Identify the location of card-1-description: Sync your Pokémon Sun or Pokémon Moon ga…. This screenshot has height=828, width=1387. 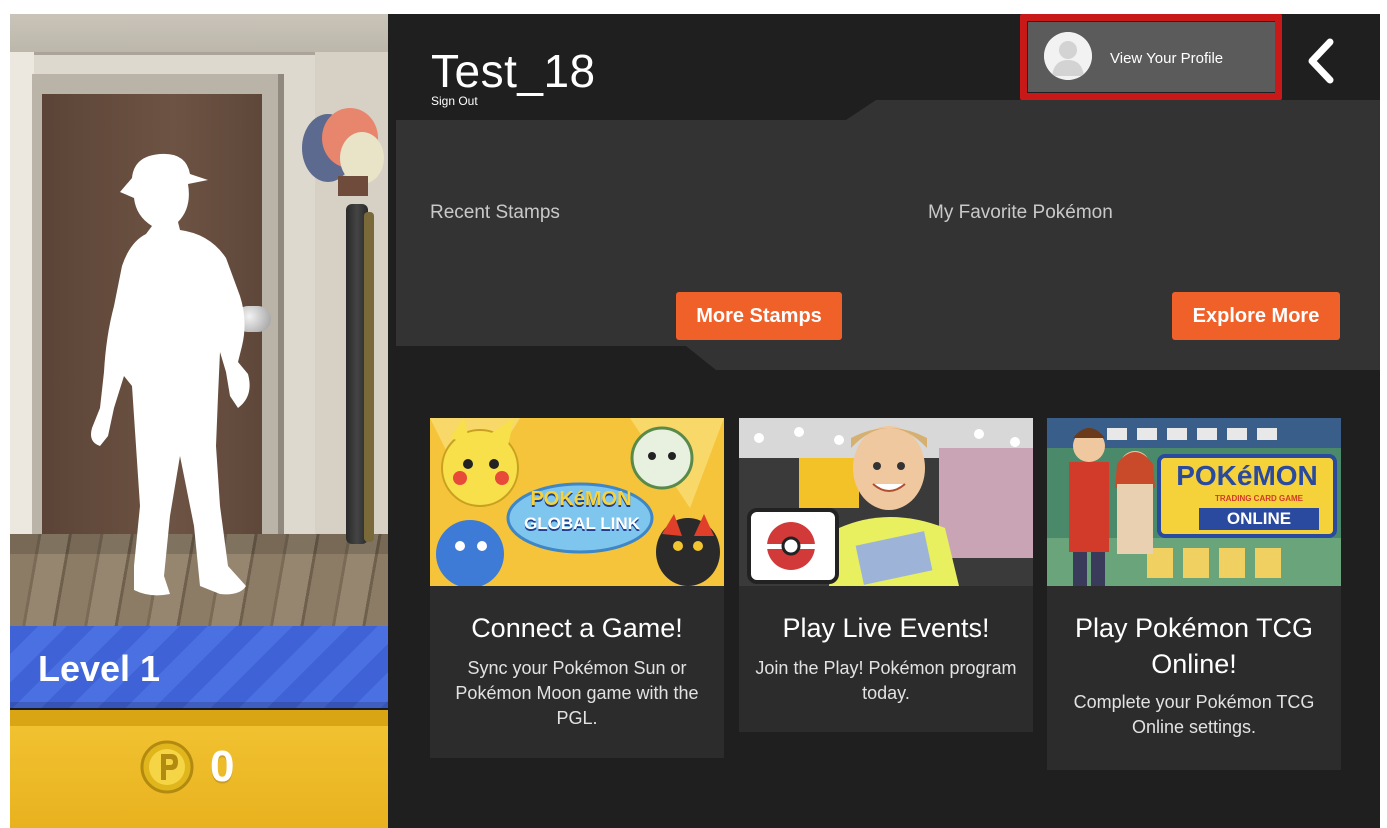
(577, 693).